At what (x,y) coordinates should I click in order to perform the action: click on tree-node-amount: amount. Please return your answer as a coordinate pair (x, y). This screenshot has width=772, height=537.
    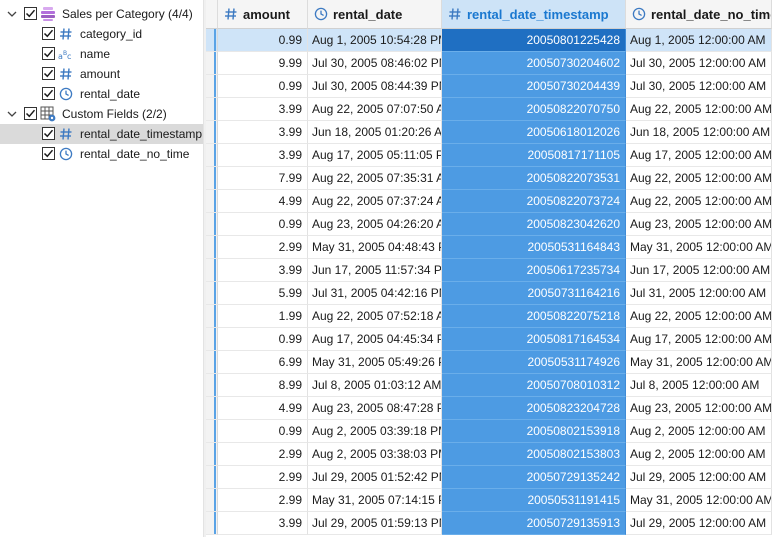
    Looking at the image, I should click on (101, 74).